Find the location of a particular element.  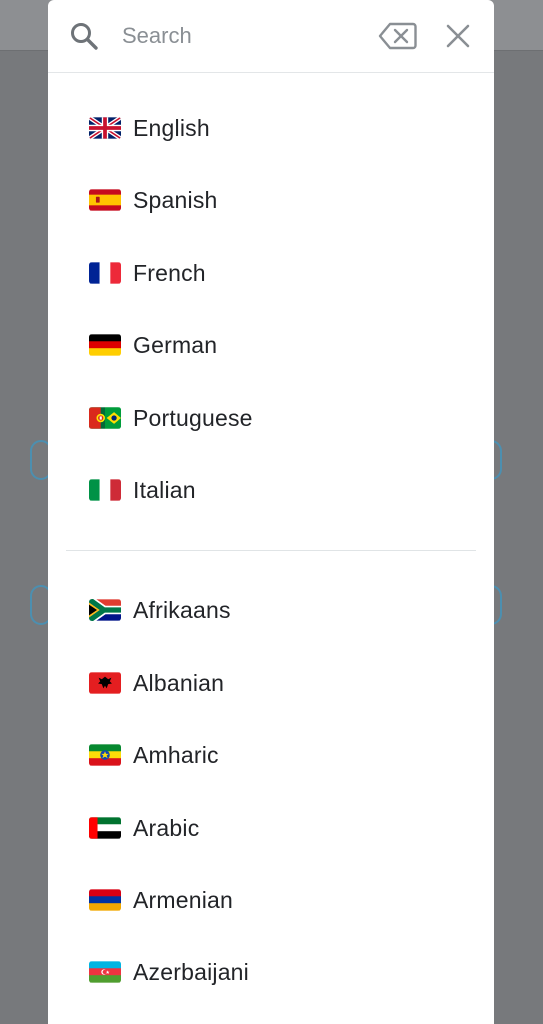

flag-ethiopia-icon is located at coordinates (105, 755).